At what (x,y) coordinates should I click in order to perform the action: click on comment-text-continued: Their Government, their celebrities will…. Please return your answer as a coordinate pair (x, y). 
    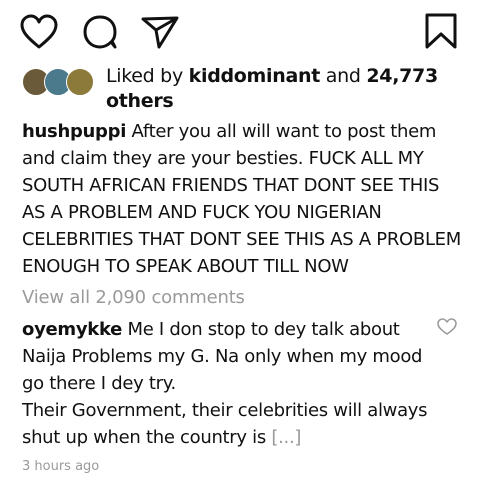
    Looking at the image, I should click on (225, 424).